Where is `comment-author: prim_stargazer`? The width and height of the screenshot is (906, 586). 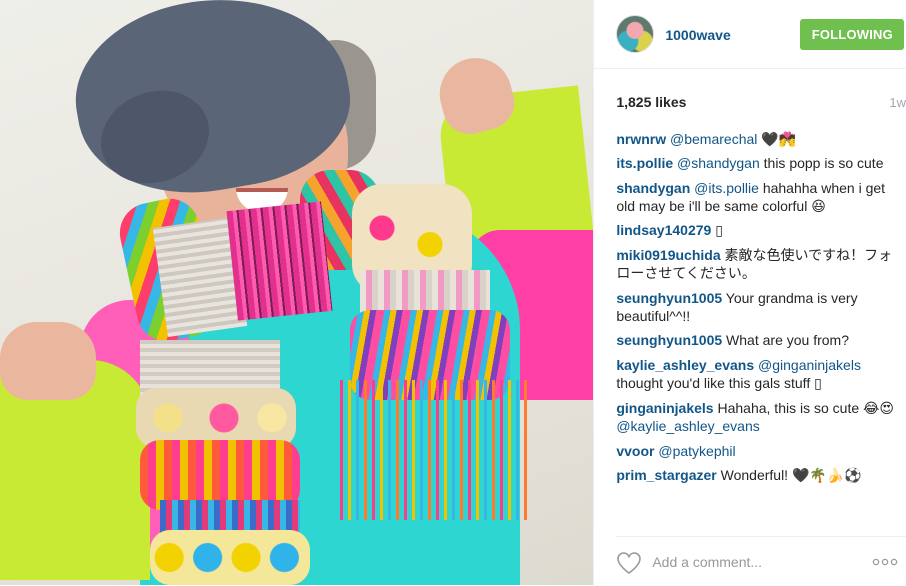
comment-author: prim_stargazer is located at coordinates (666, 475).